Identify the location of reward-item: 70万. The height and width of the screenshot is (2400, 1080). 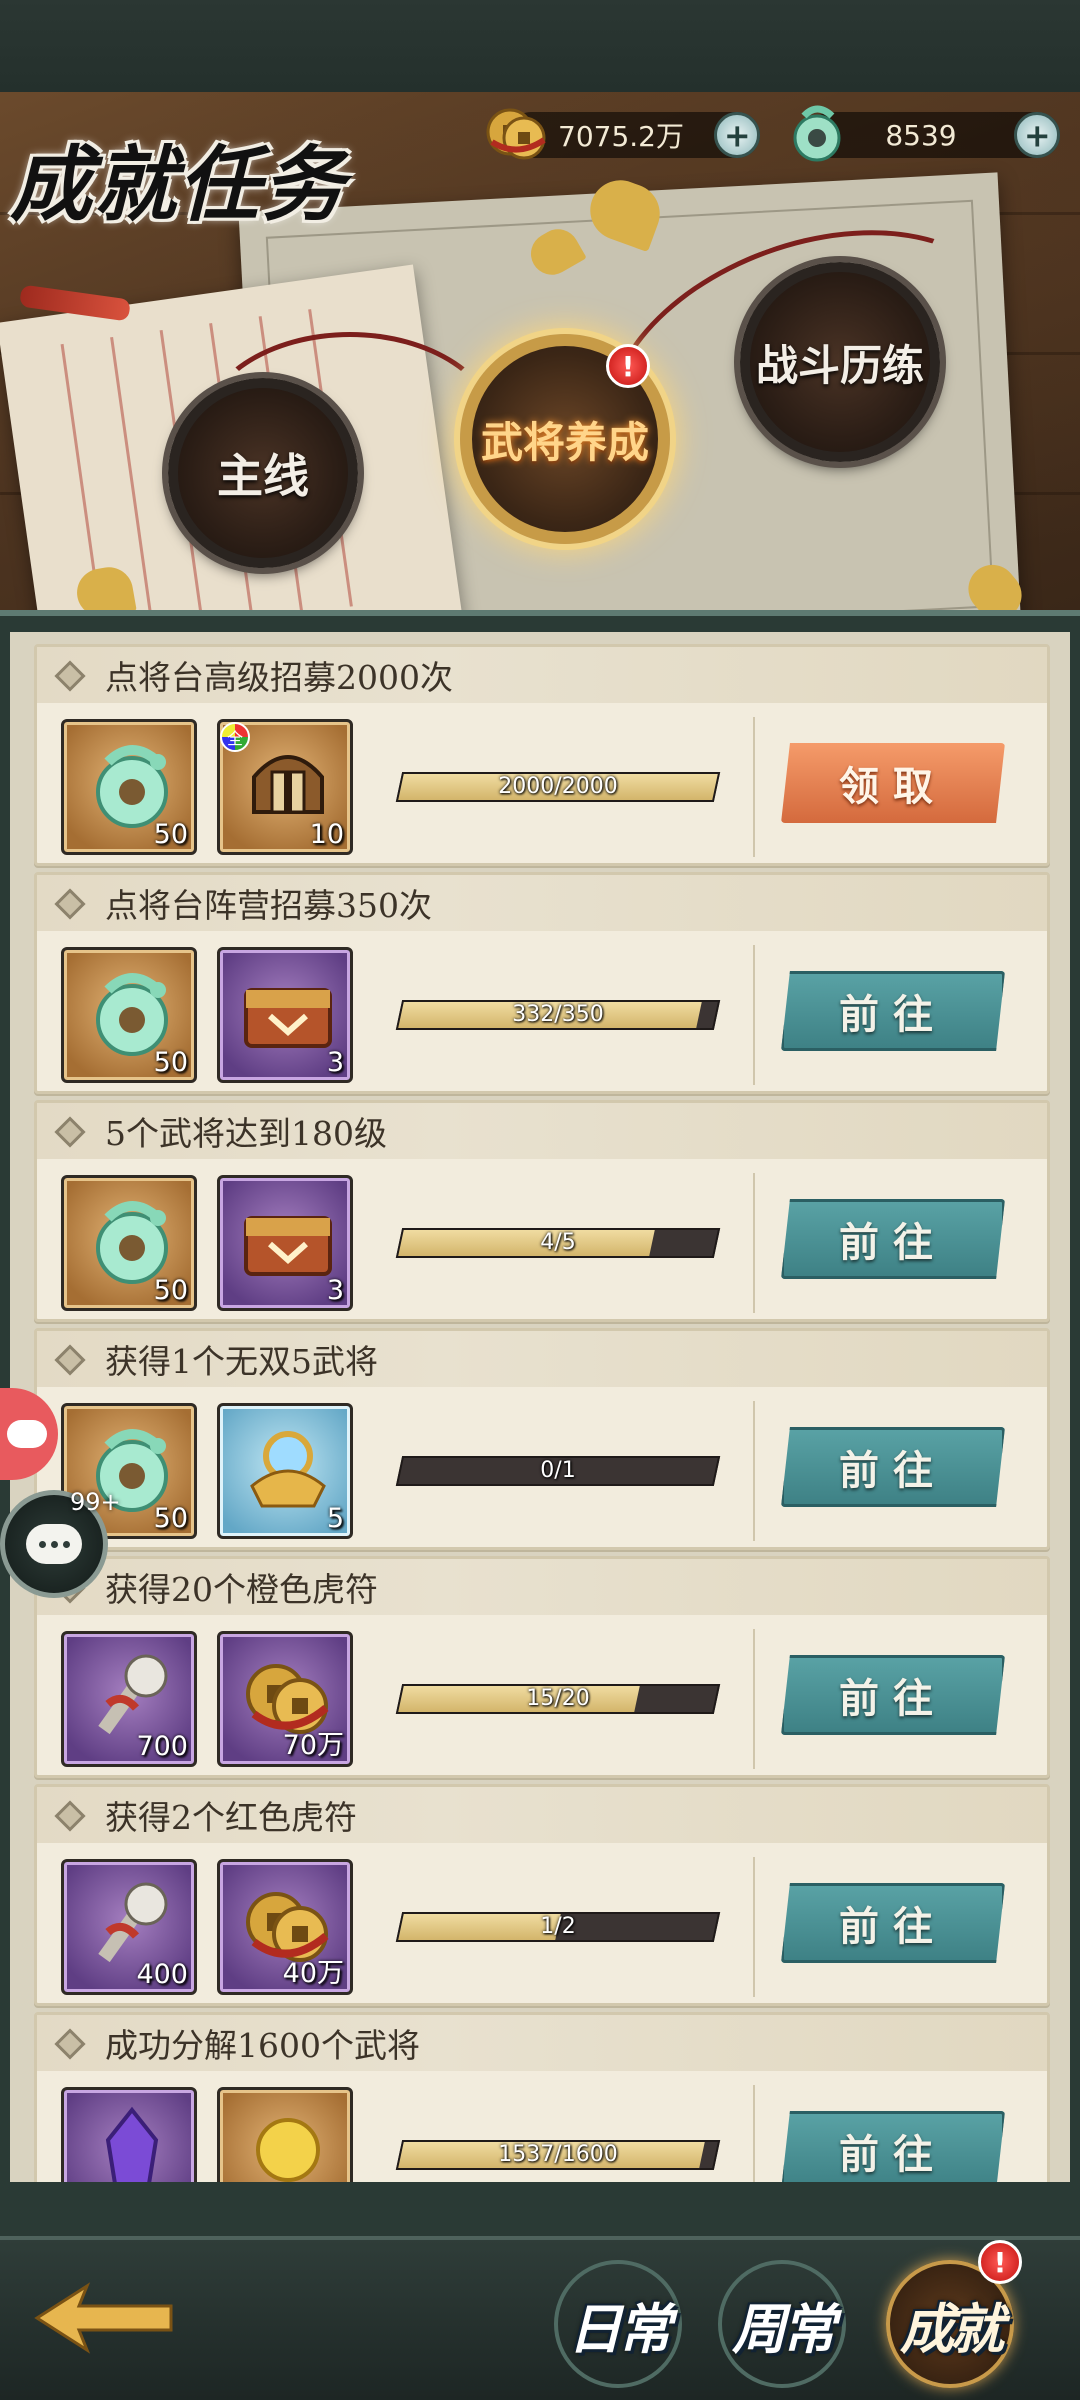
(285, 1699).